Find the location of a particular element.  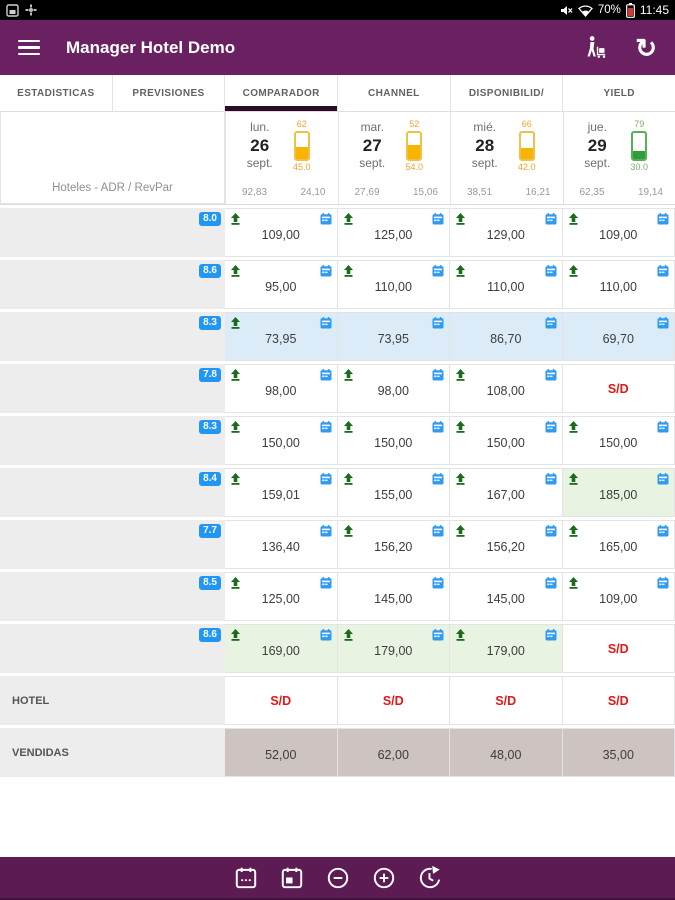

calendar-range-icon is located at coordinates (245, 877).